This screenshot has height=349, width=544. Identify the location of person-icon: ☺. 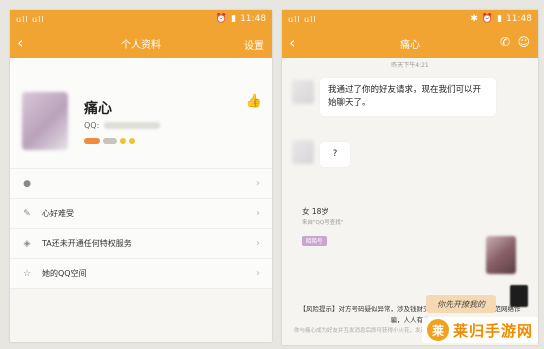
(523, 42).